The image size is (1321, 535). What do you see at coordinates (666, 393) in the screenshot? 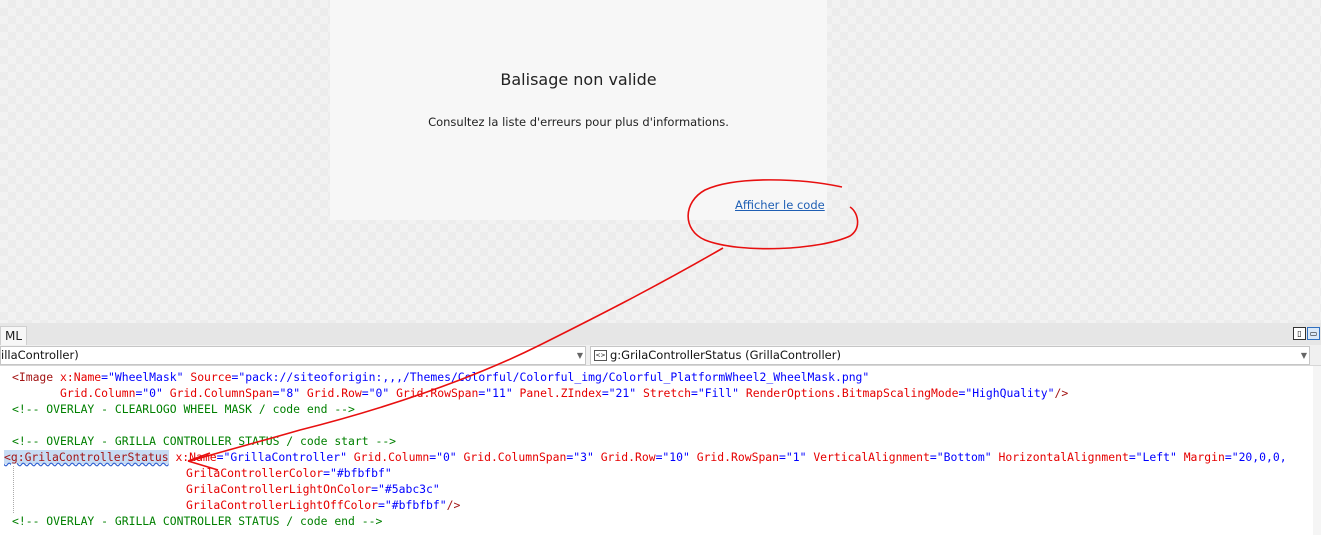
I see `attr-token: Stretch` at bounding box center [666, 393].